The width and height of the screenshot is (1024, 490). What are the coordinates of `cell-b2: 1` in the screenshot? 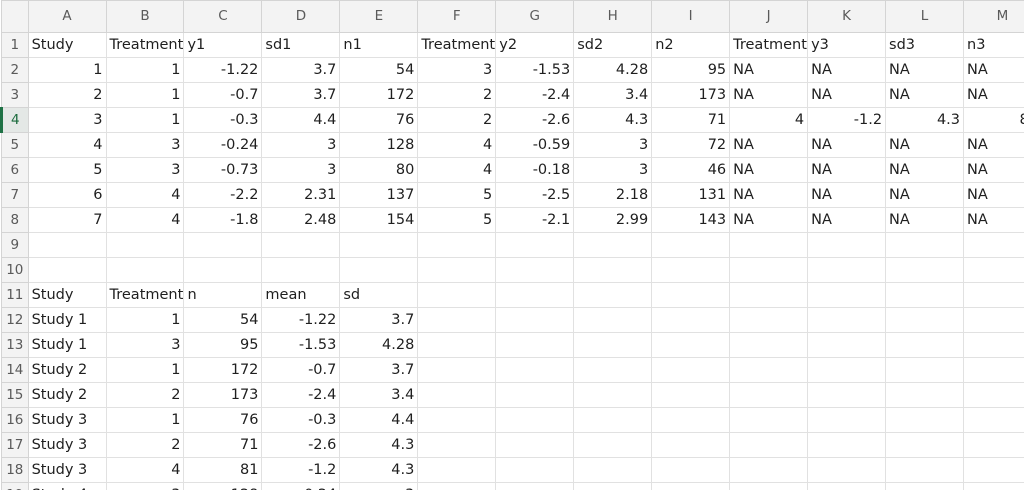 It's located at (145, 70).